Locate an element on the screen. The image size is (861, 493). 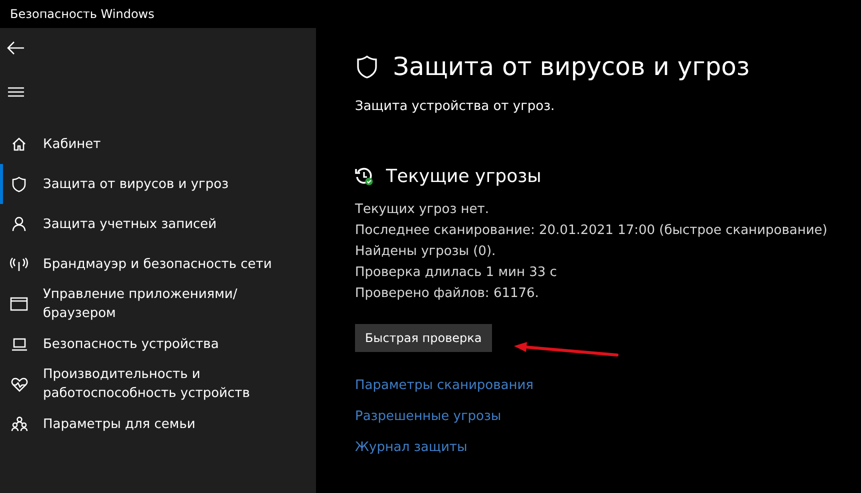
sidebar-item: Производительность и работоспособность устройств is located at coordinates (158, 384).